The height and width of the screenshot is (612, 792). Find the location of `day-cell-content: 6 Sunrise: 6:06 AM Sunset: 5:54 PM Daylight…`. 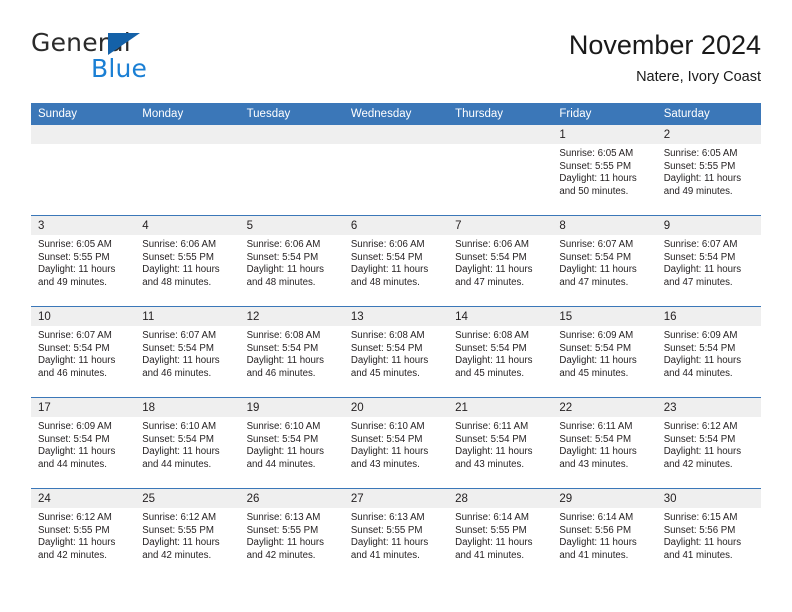

day-cell-content: 6 Sunrise: 6:06 AM Sunset: 5:54 PM Daylight… is located at coordinates (396, 261).